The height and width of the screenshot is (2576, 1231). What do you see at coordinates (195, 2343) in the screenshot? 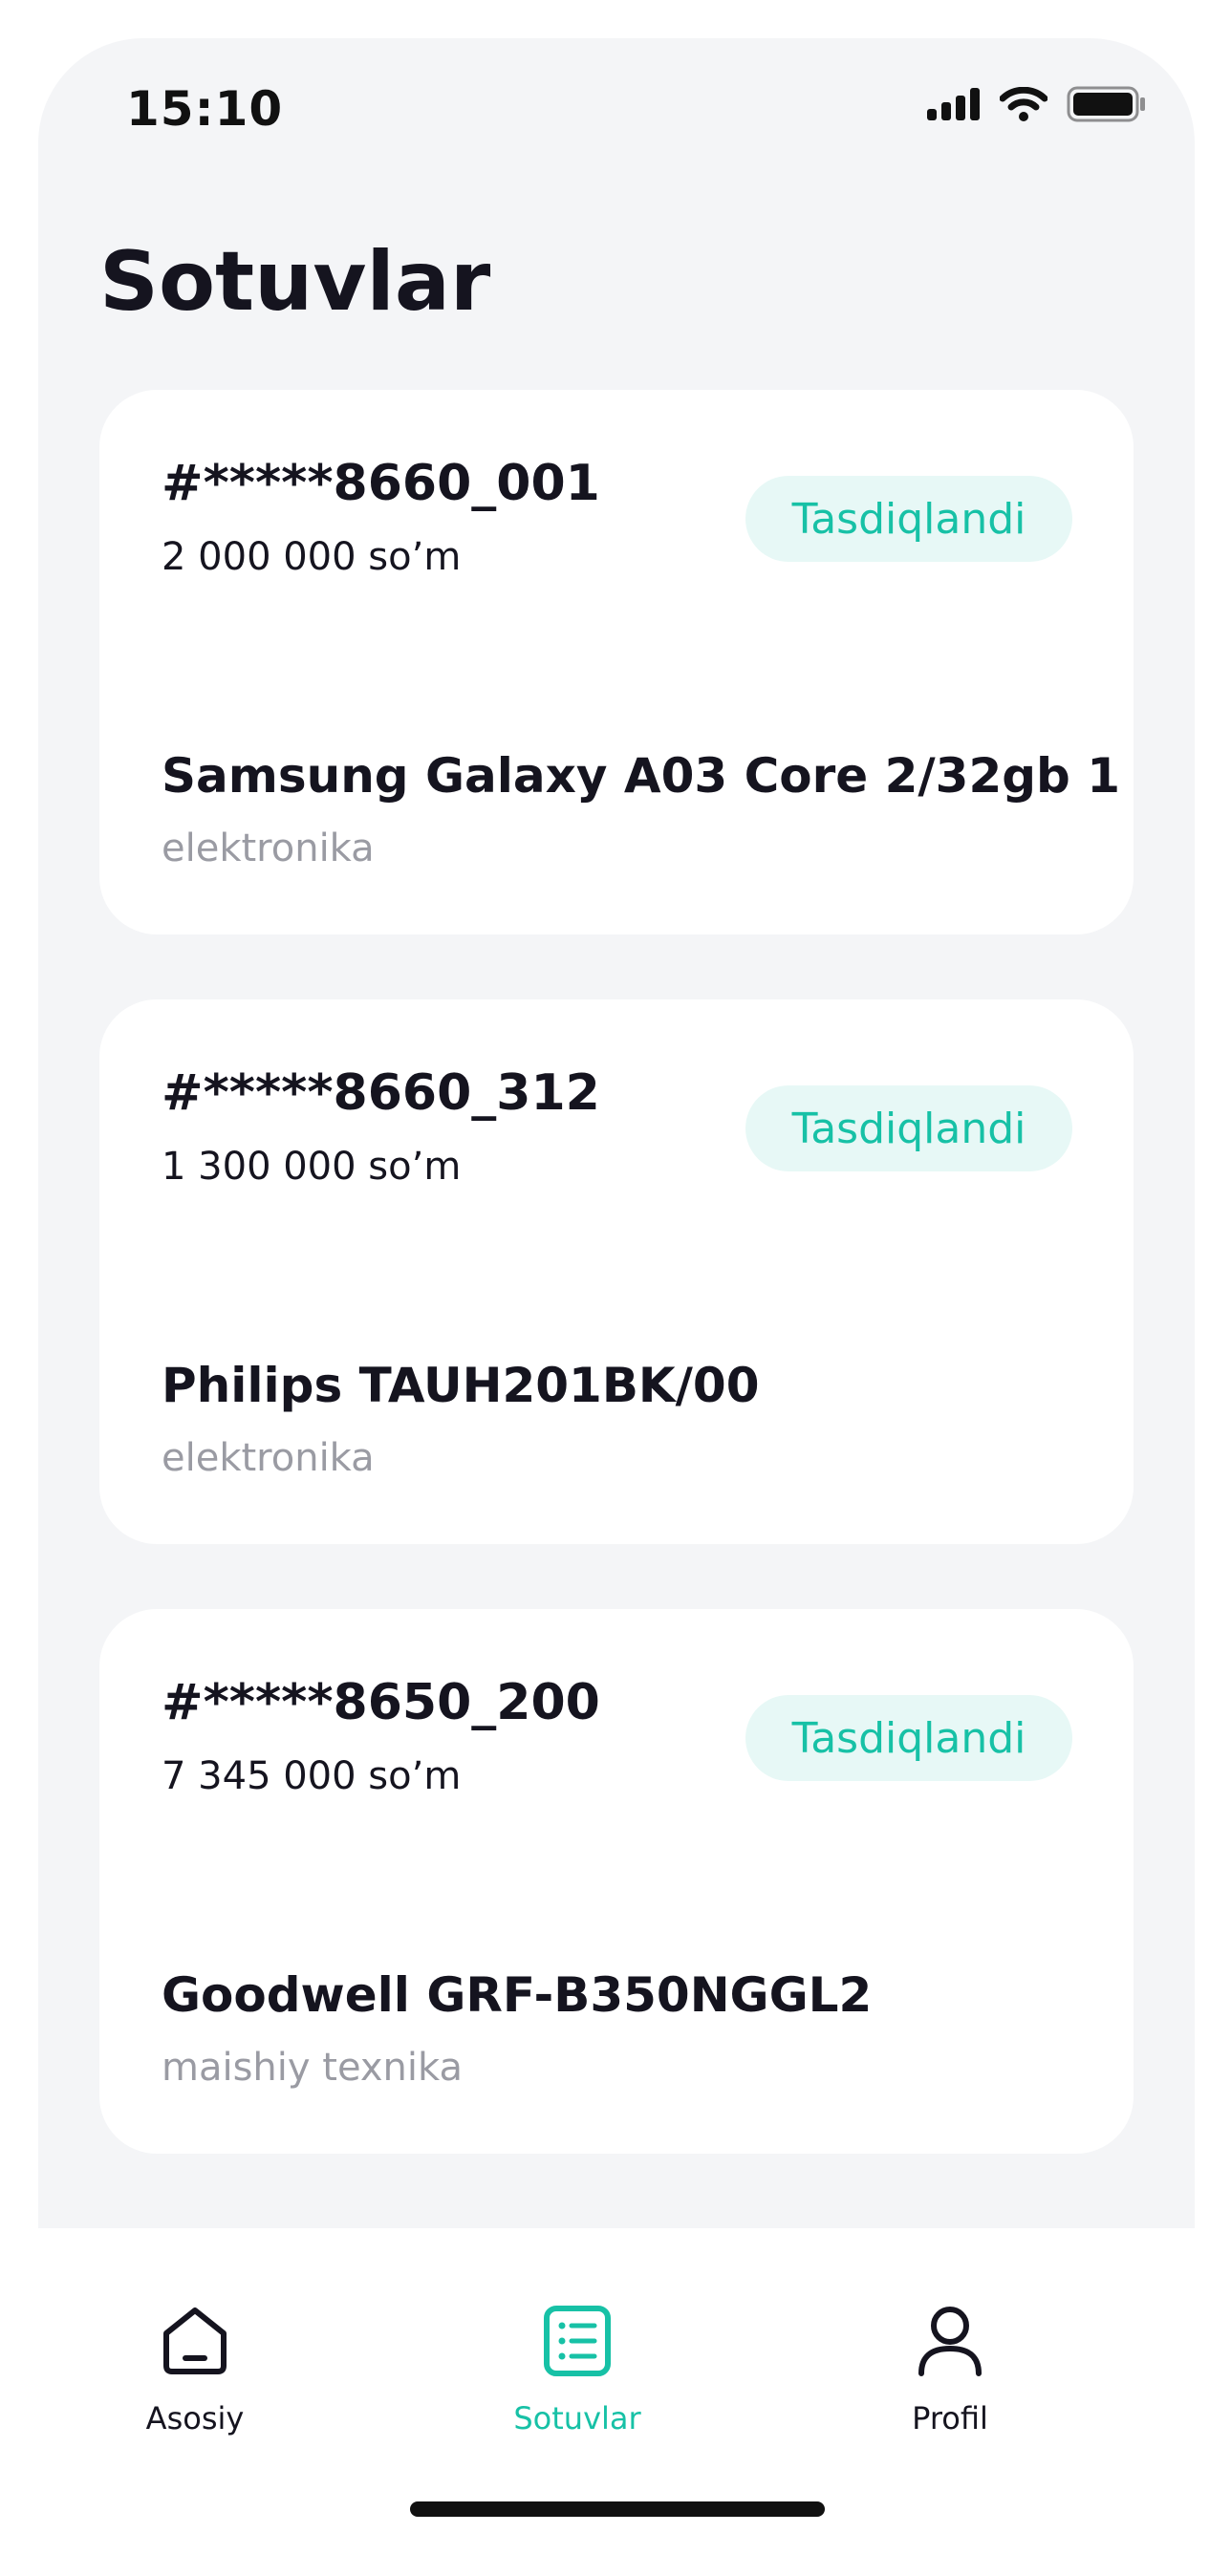
I see `home-icon` at bounding box center [195, 2343].